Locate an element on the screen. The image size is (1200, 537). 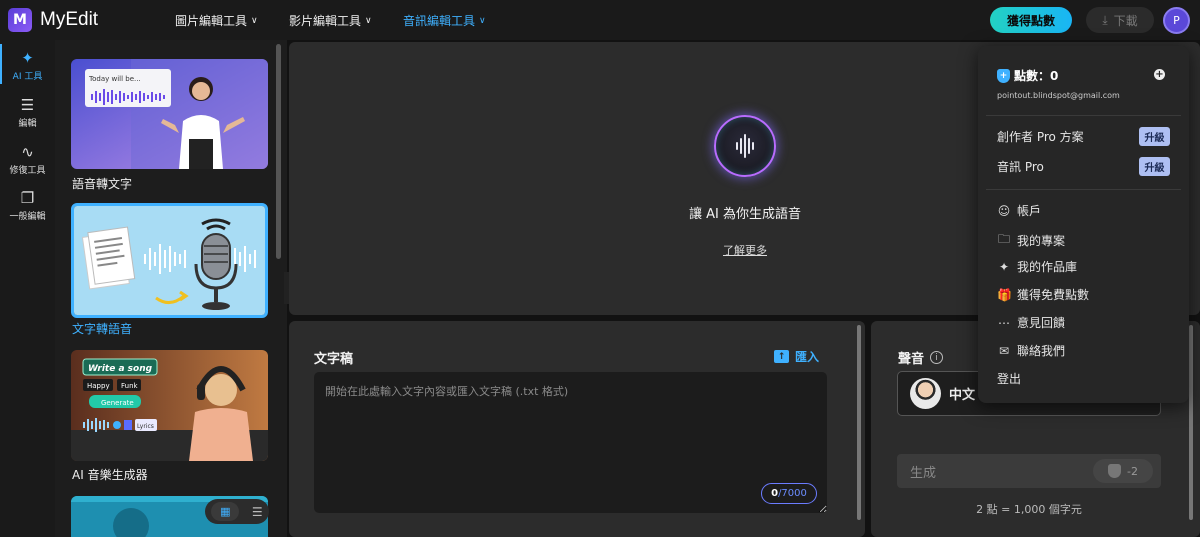
rail-label: 編輯 is located at coordinates (27, 124).